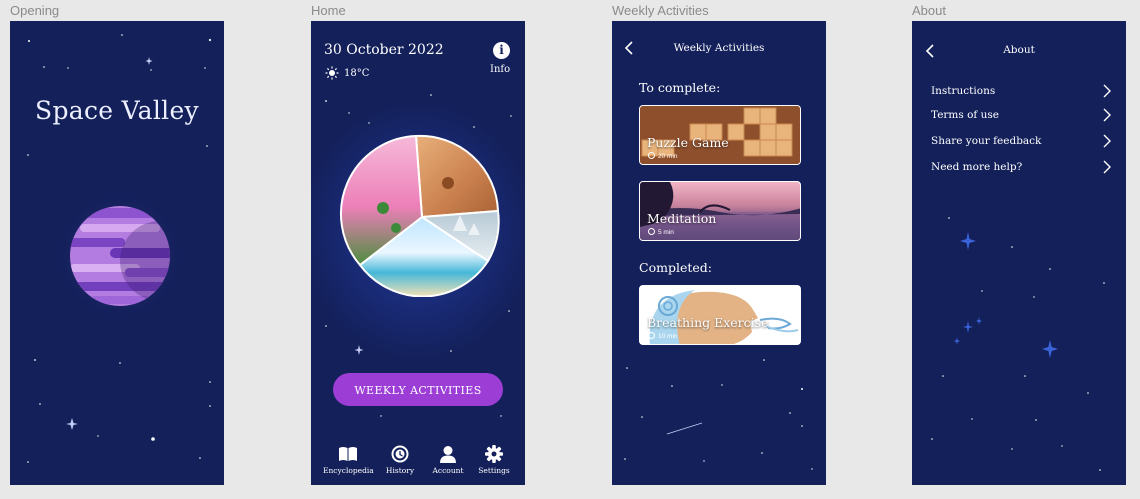 The height and width of the screenshot is (499, 1140). What do you see at coordinates (680, 87) in the screenshot?
I see `to-complete-heading: To complete:` at bounding box center [680, 87].